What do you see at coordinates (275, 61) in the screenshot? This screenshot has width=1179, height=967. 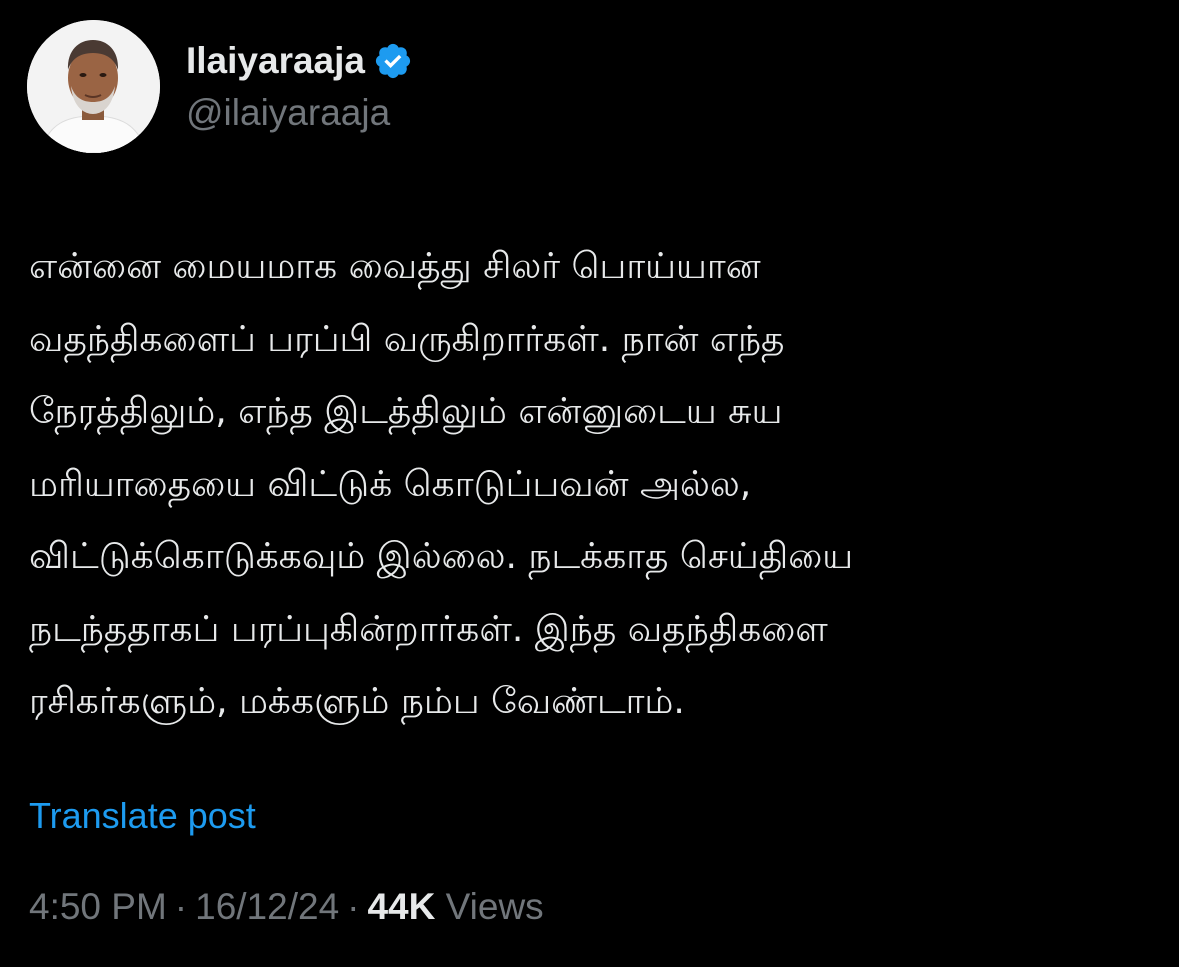 I see `author-display-name: Ilaiyaraaja` at bounding box center [275, 61].